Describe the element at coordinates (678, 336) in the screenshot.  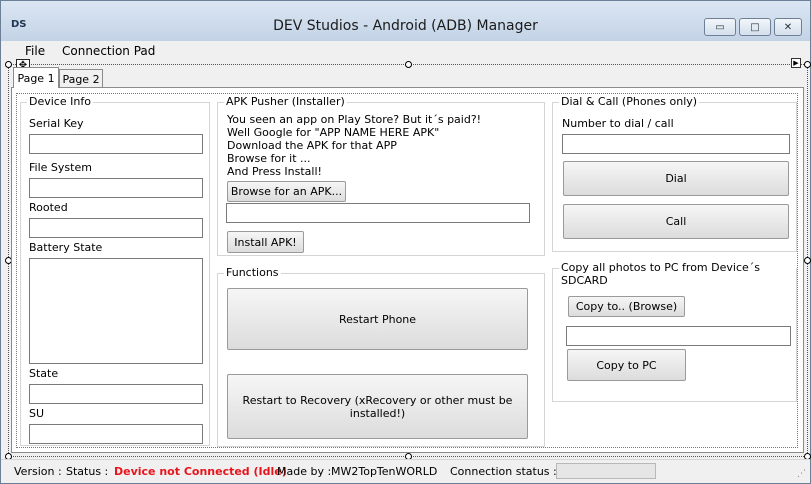
I see `copy-path-field` at that location.